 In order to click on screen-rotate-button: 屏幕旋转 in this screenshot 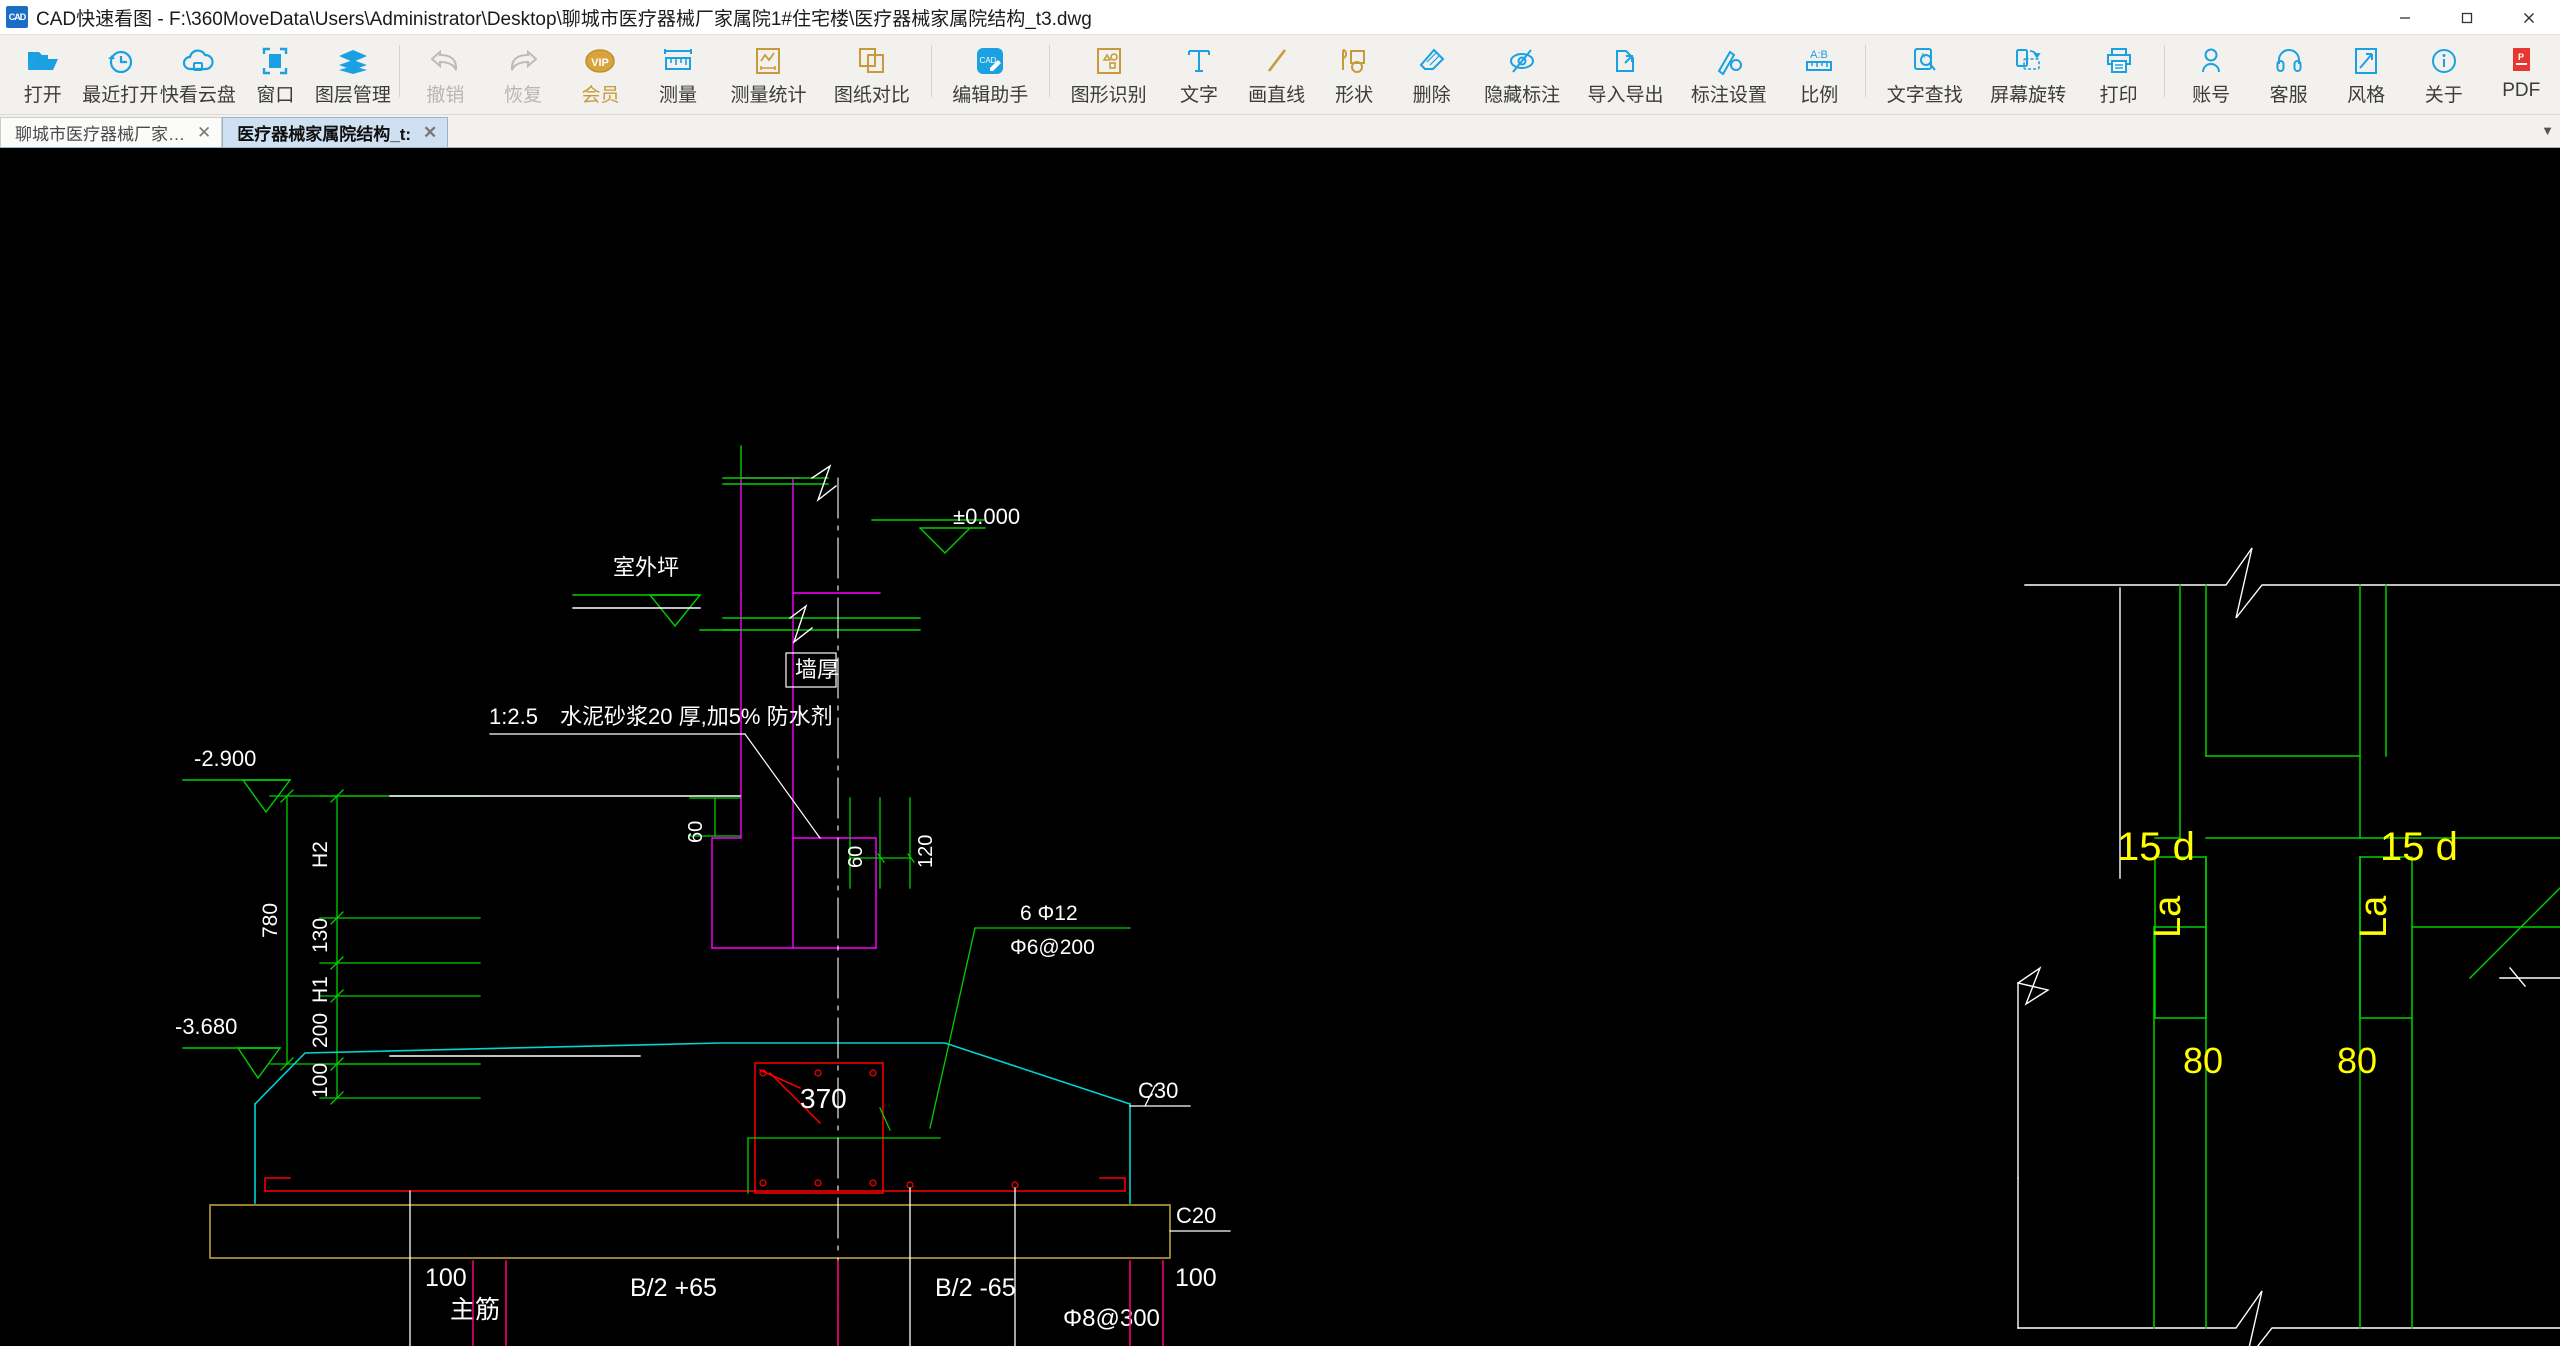, I will do `click(2027, 74)`.